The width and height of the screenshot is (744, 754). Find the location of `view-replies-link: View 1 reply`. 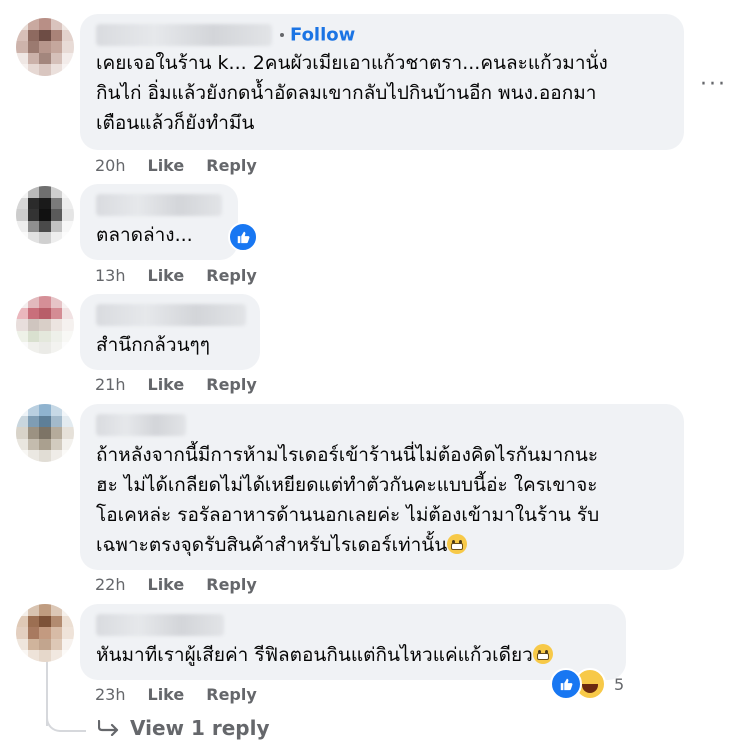

view-replies-link: View 1 reply is located at coordinates (184, 728).